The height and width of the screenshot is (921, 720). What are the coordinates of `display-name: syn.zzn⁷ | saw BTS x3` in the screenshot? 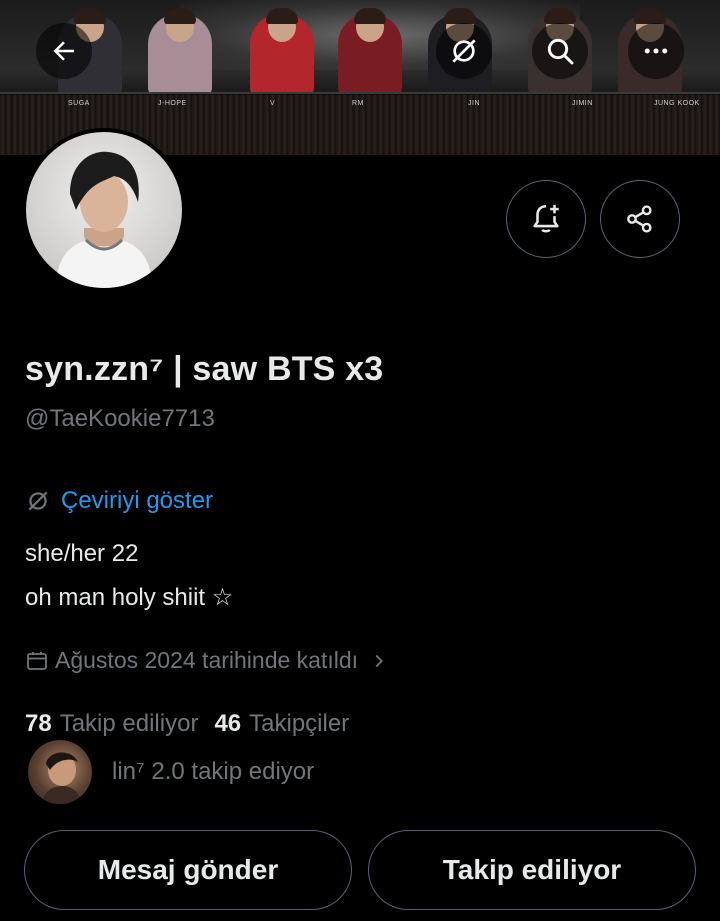 It's located at (204, 369).